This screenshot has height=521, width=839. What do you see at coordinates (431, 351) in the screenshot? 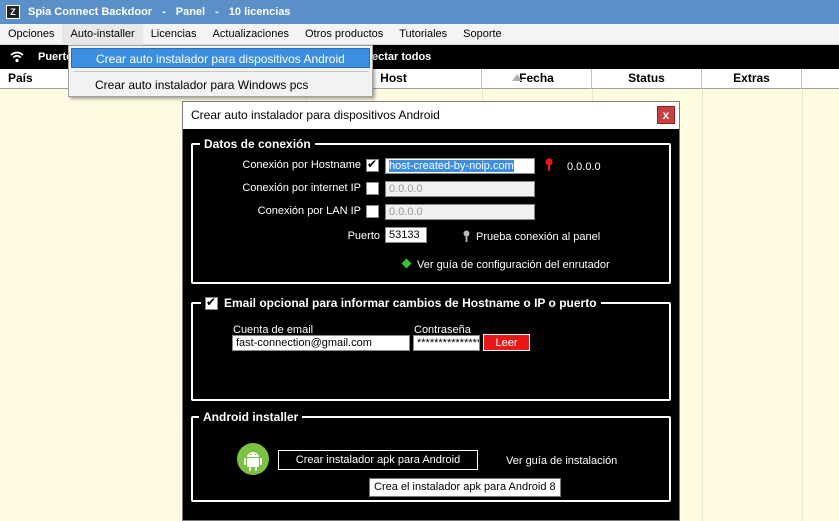
I see `email-group` at bounding box center [431, 351].